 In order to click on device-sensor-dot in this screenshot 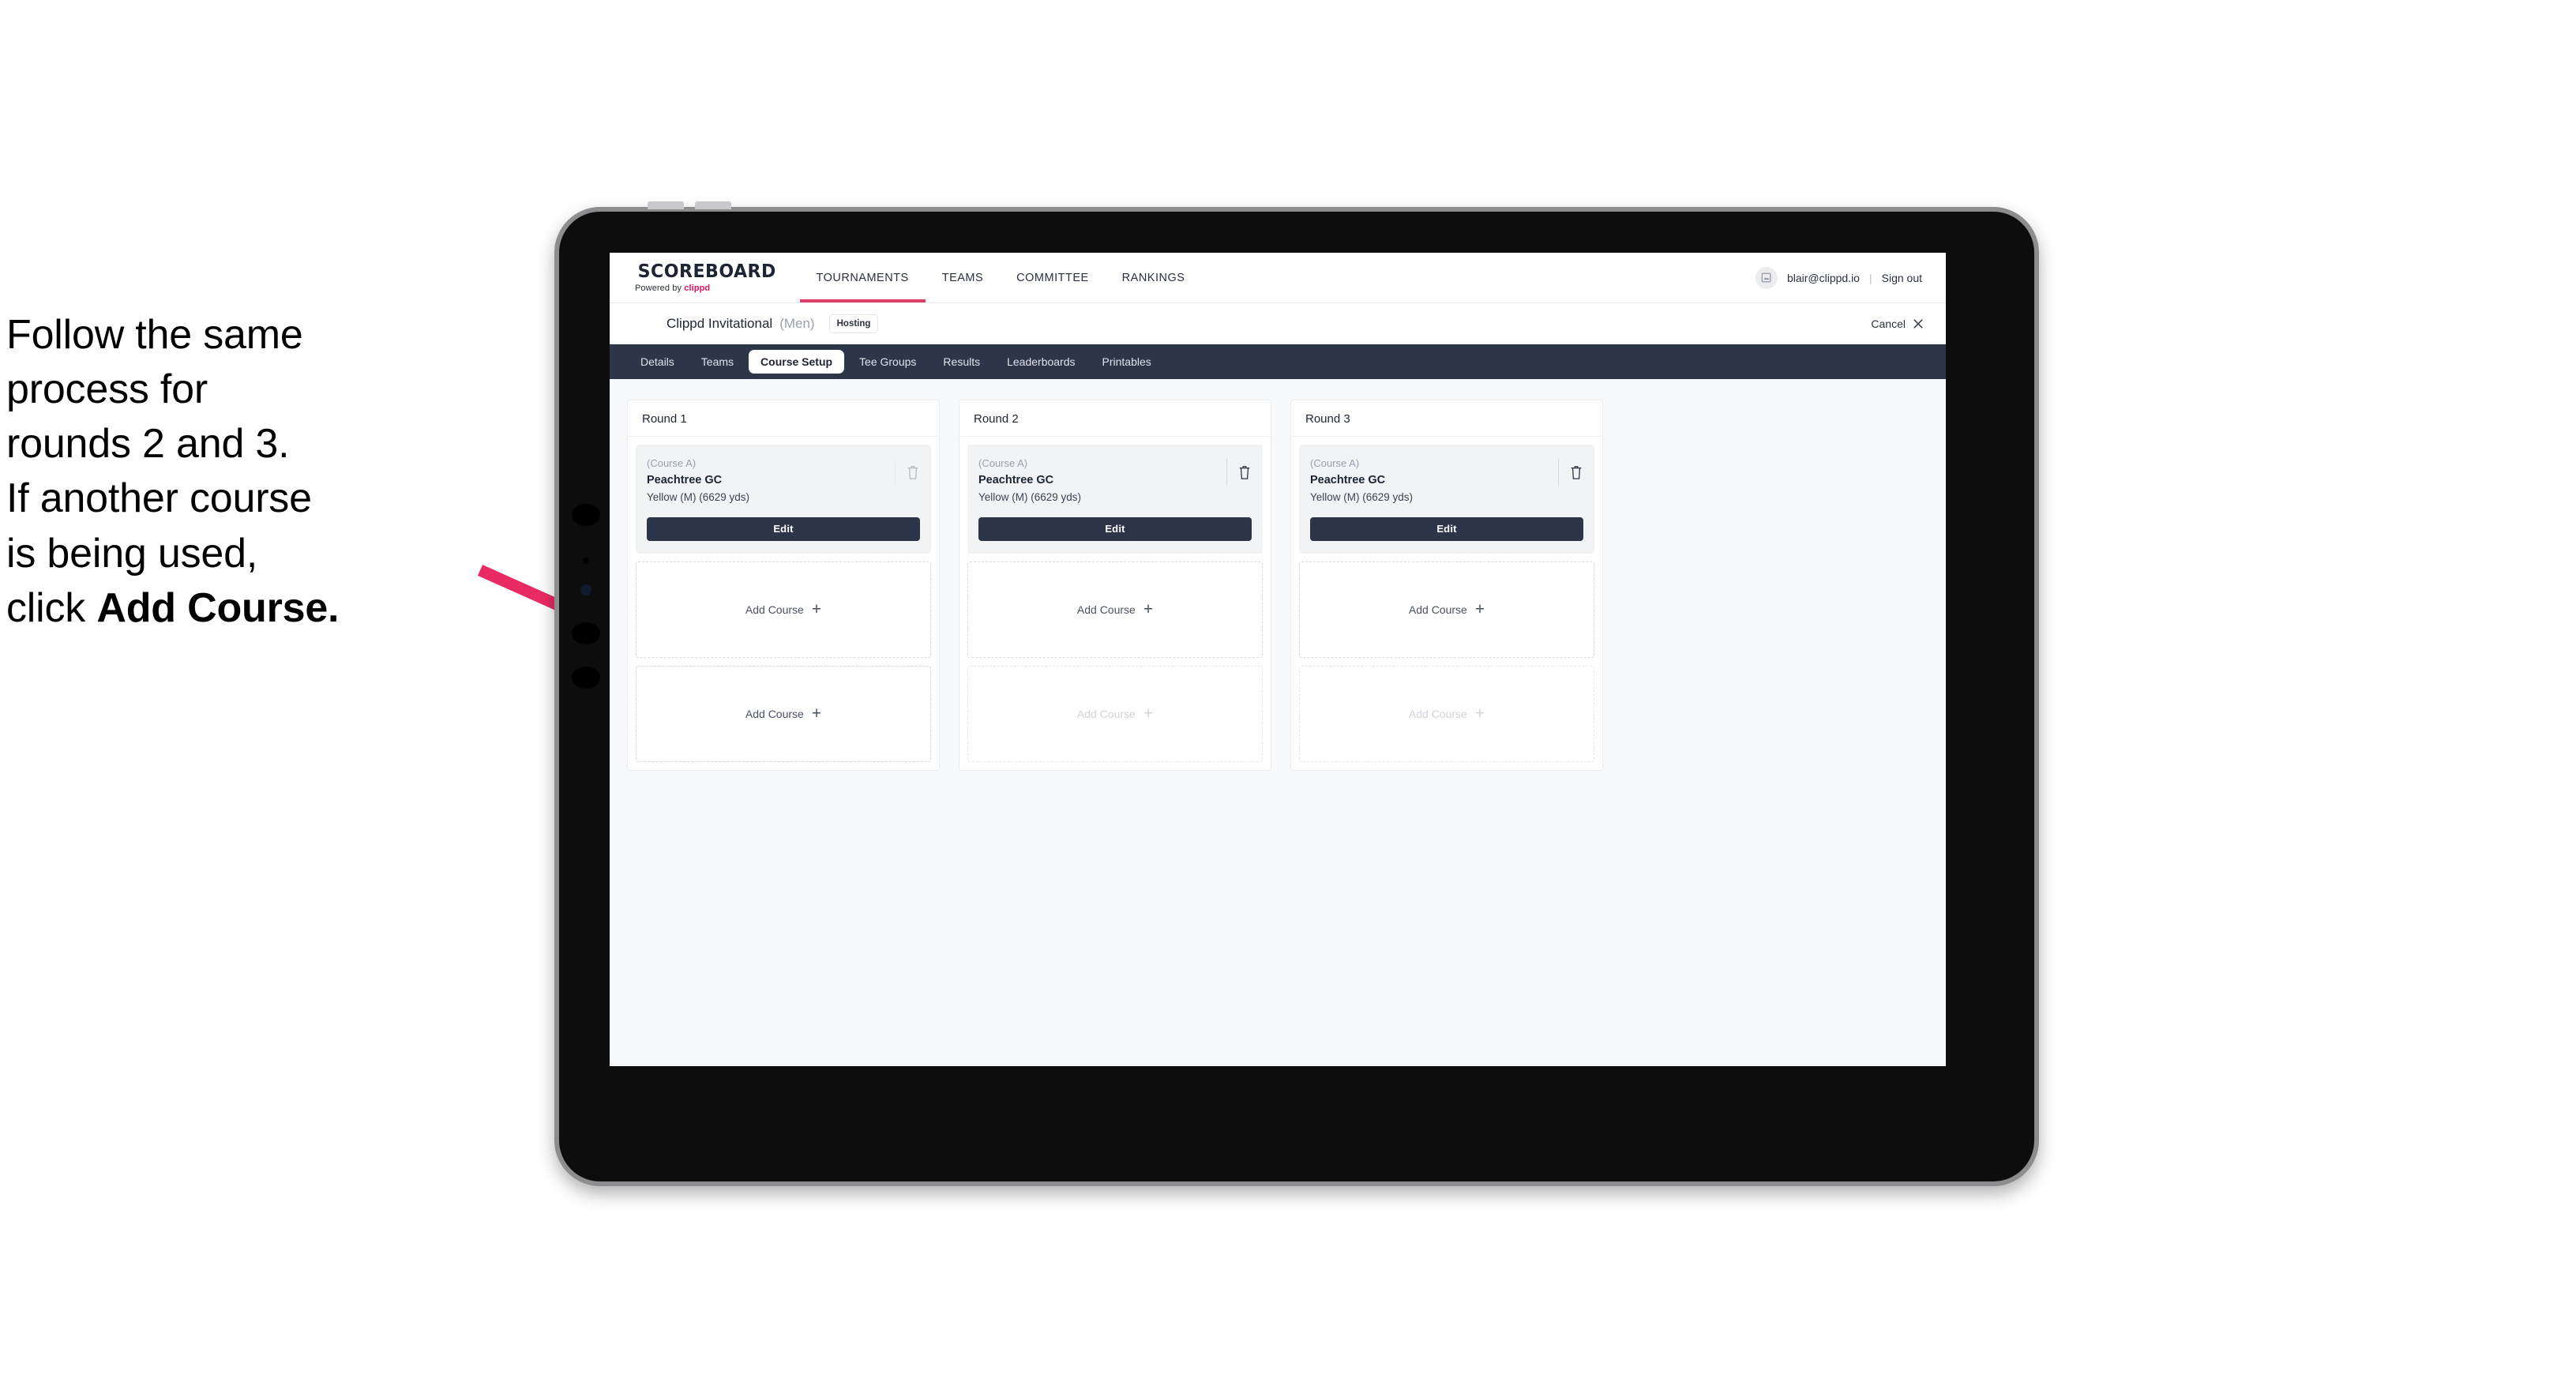, I will do `click(586, 561)`.